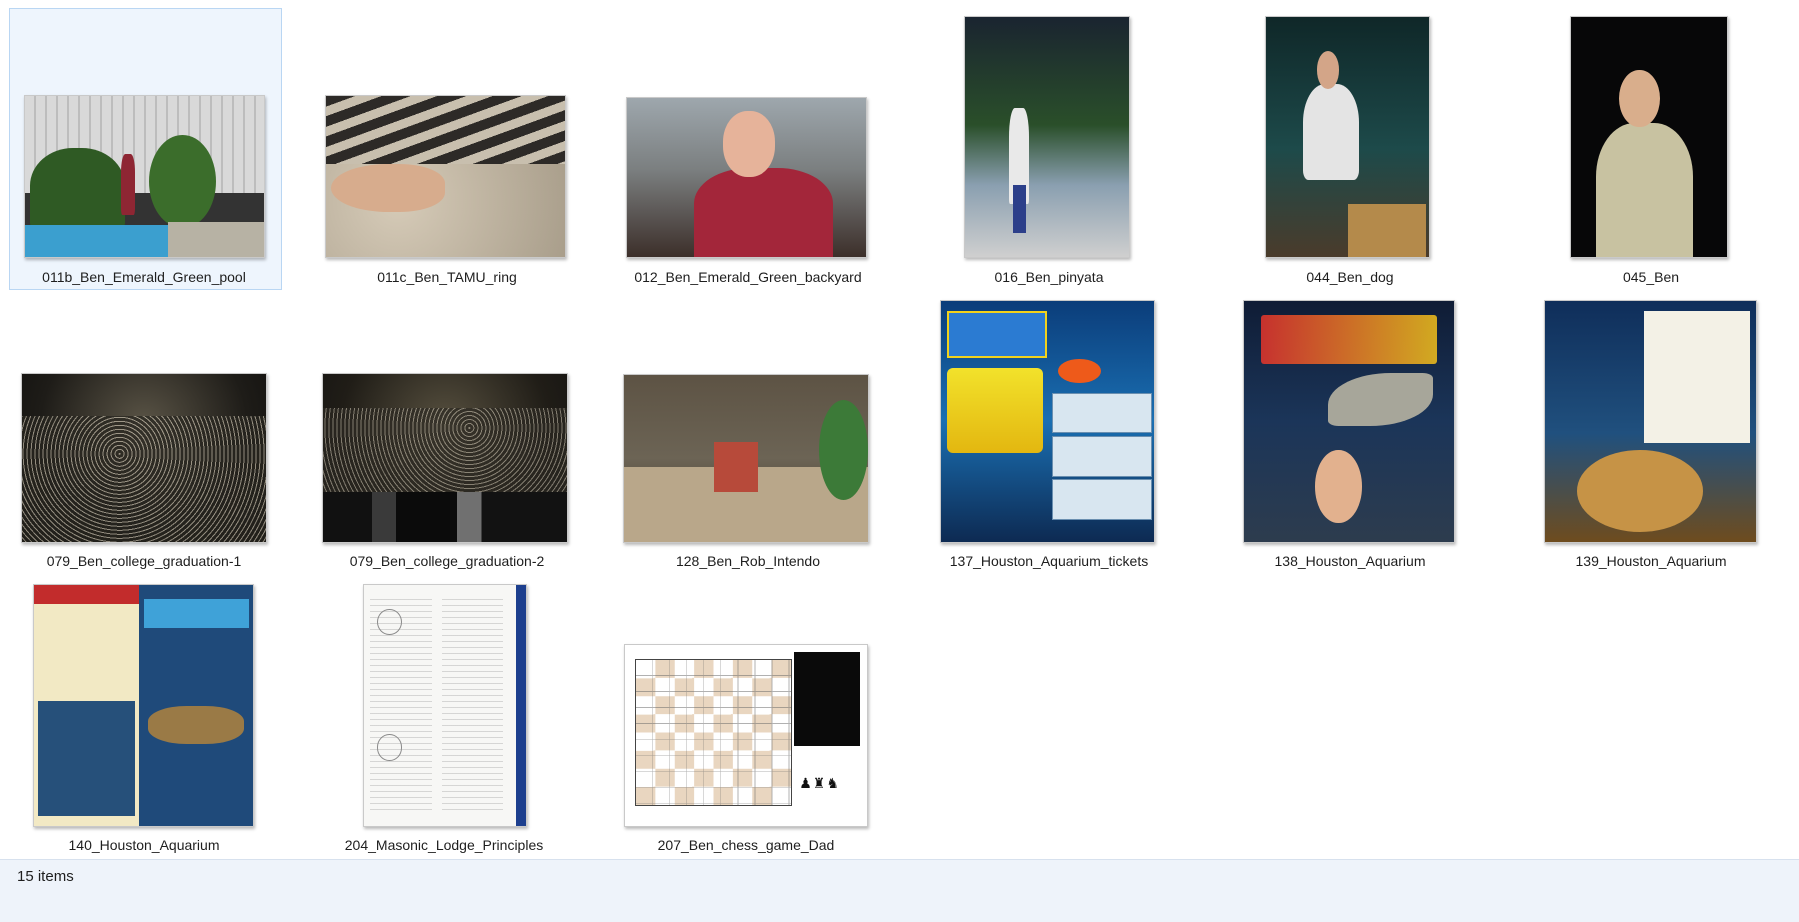  I want to click on file-name: 012_Ben_Emerald_Green_backyard, so click(748, 277).